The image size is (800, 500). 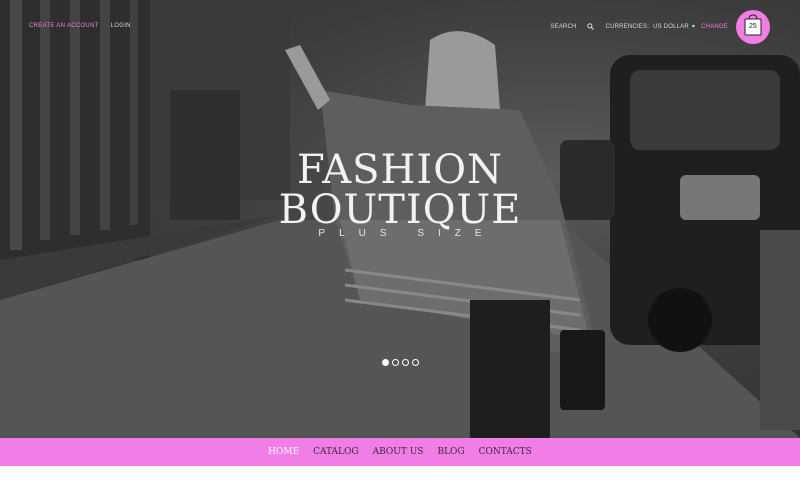 I want to click on cart-button: 25, so click(x=753, y=27).